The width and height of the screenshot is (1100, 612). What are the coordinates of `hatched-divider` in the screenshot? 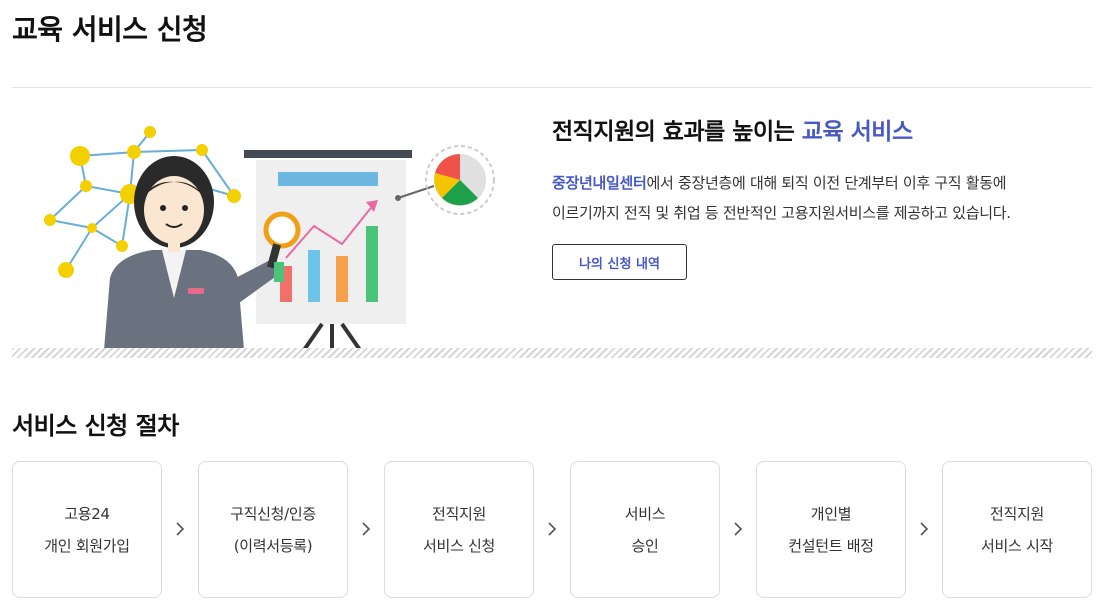 It's located at (552, 353).